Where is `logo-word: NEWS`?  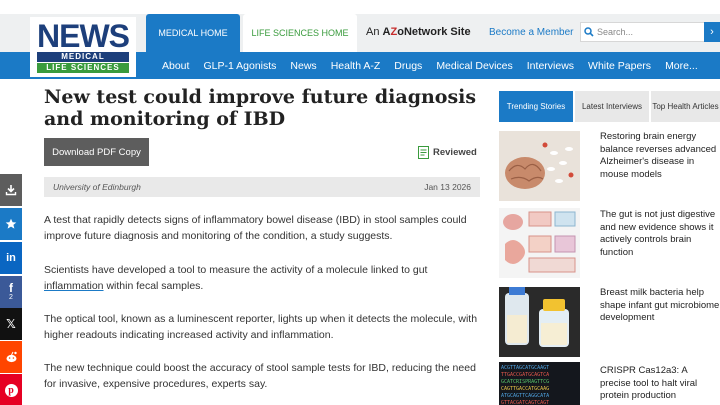 logo-word: NEWS is located at coordinates (83, 36).